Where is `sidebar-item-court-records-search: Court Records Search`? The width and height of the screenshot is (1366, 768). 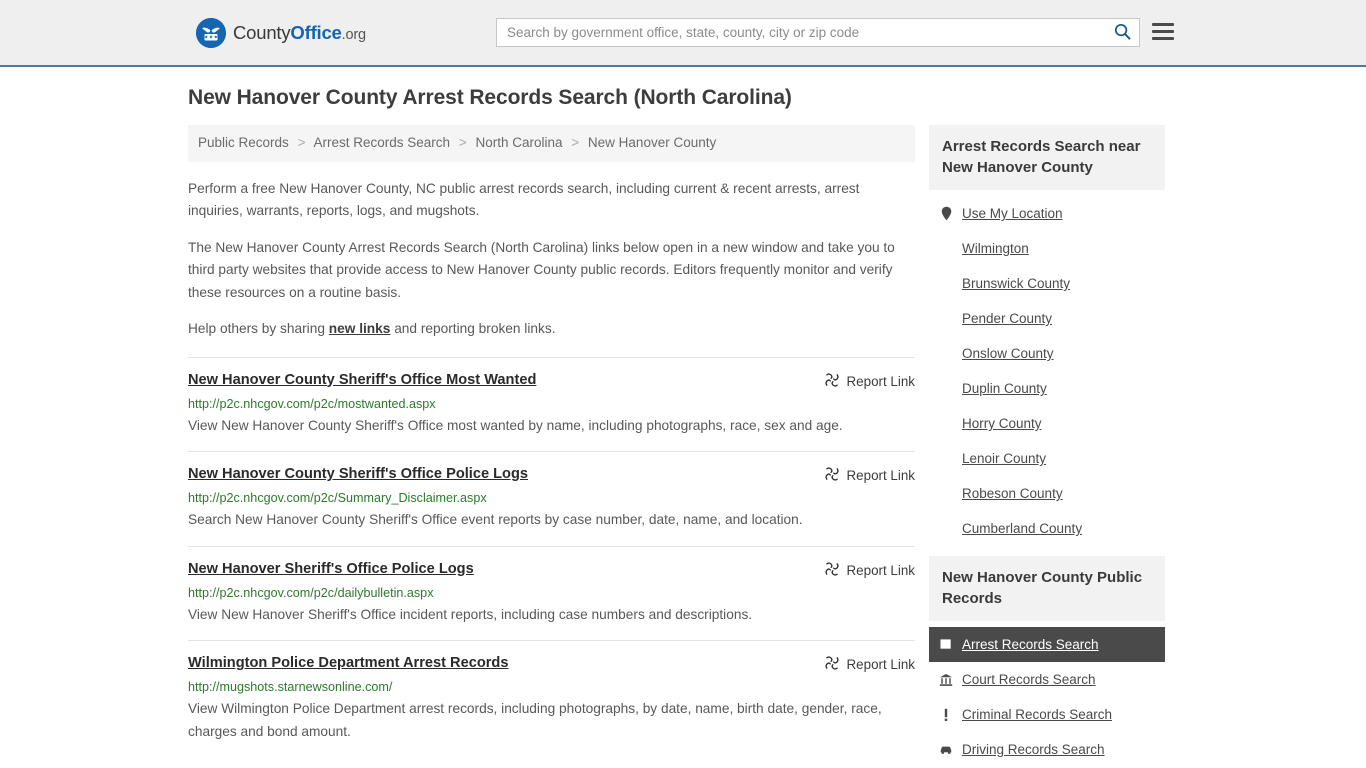
sidebar-item-court-records-search: Court Records Search is located at coordinates (1047, 679).